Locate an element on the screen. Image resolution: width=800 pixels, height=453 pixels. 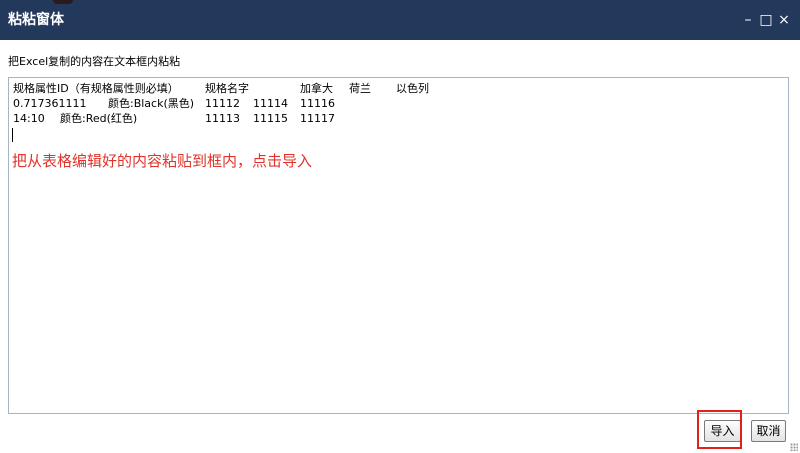
paste-cell: 0.717361111 is located at coordinates (50, 103).